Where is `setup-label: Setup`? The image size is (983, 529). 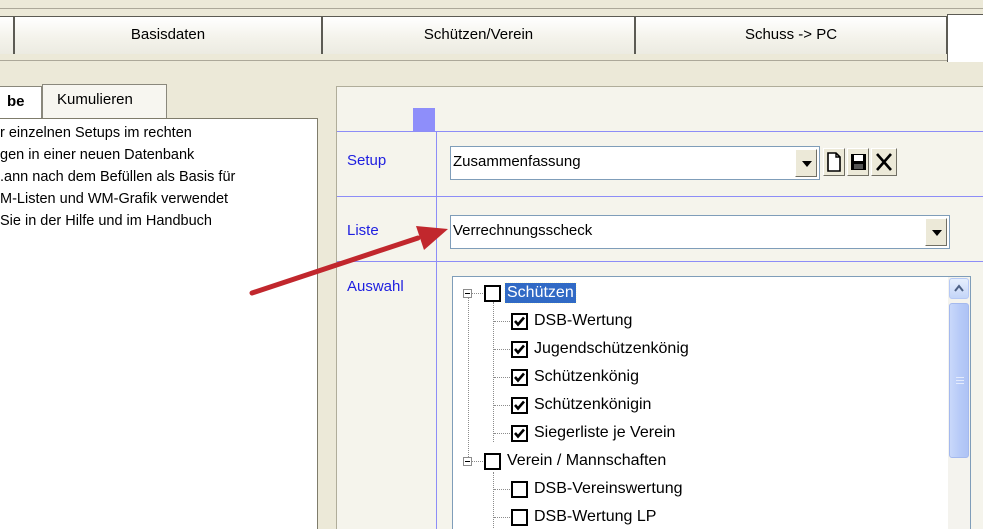 setup-label: Setup is located at coordinates (367, 160).